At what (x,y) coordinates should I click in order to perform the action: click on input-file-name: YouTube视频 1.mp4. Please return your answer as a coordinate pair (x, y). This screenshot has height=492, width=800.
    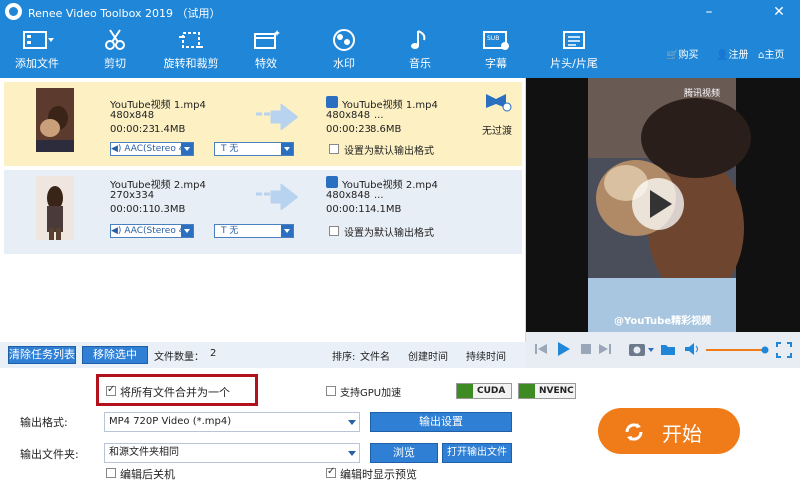
    Looking at the image, I should click on (158, 105).